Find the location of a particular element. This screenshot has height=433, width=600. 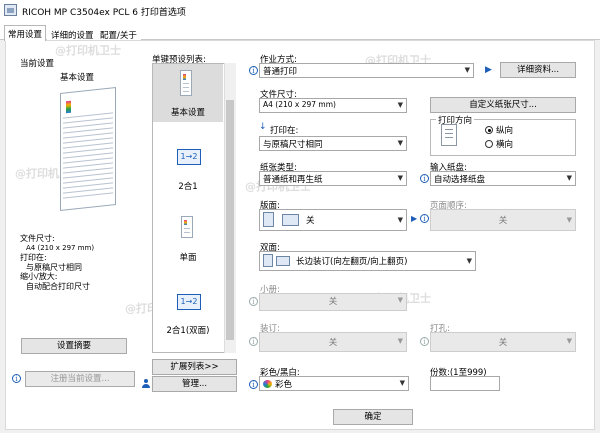

preset-label: 2合1 is located at coordinates (188, 187).